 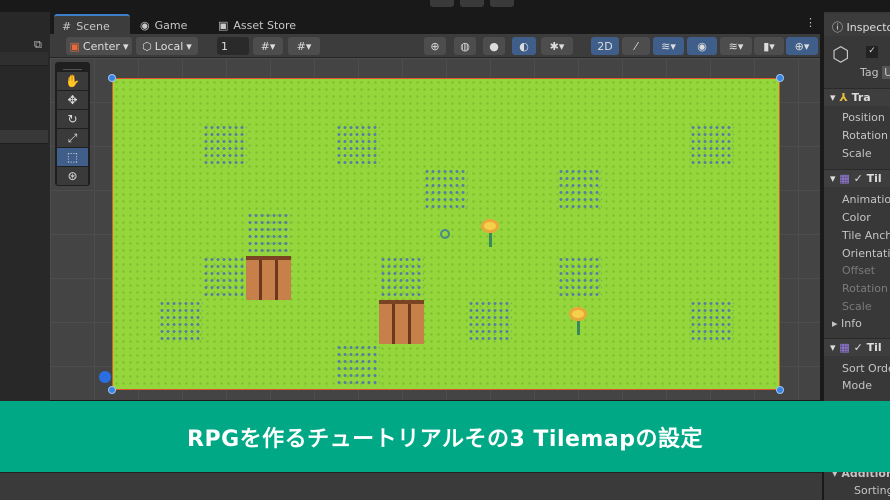 What do you see at coordinates (872, 52) in the screenshot?
I see `active-checkbox: ✓` at bounding box center [872, 52].